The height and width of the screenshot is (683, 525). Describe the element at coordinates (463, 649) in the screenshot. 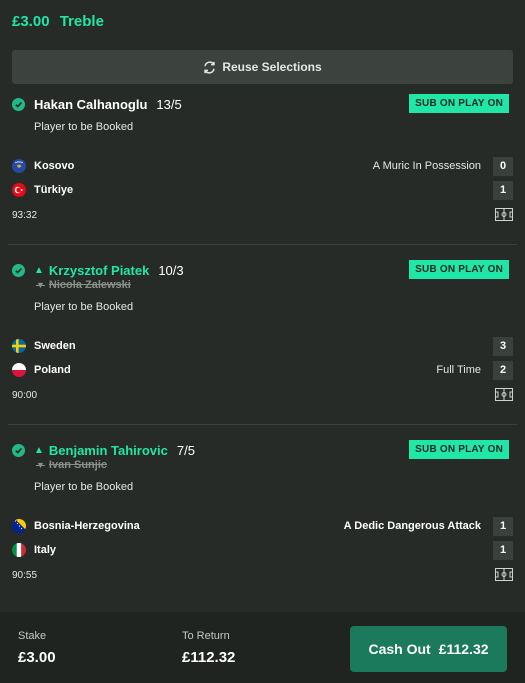

I see `cash-out-value: £112.32` at that location.